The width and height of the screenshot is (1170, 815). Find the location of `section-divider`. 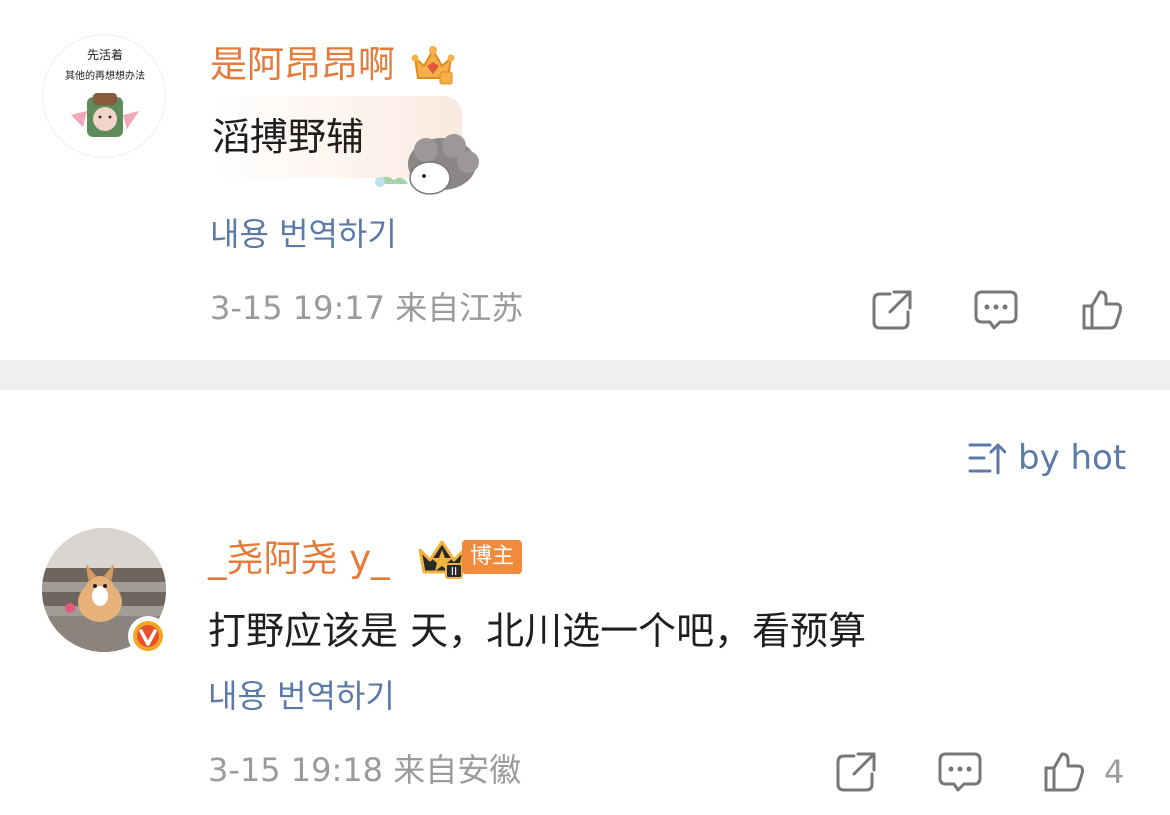

section-divider is located at coordinates (585, 375).